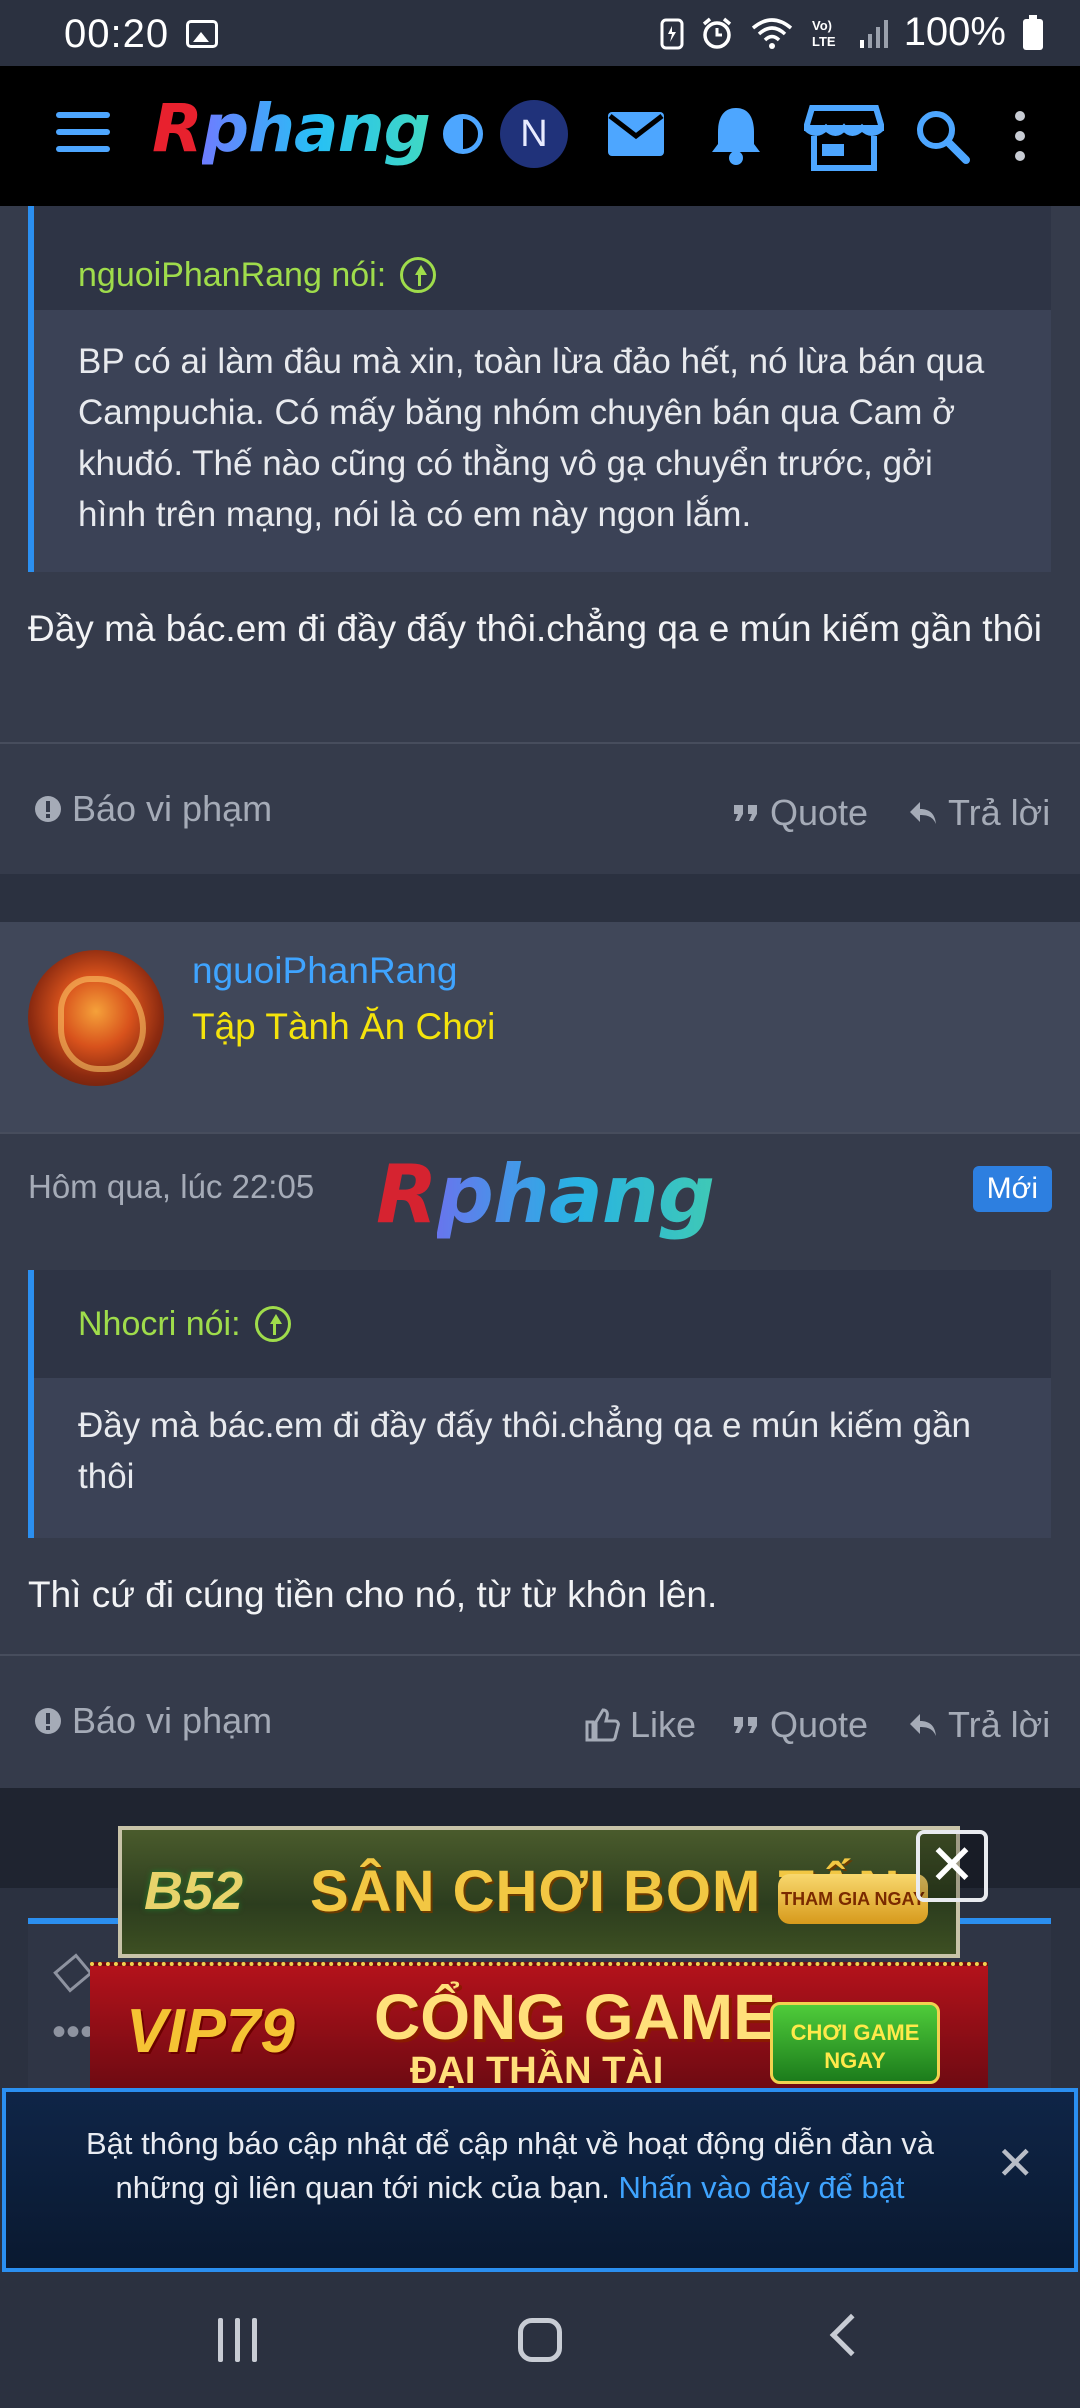  What do you see at coordinates (853, 1899) in the screenshot?
I see `ad-join-button: THAM GIA NGAY` at bounding box center [853, 1899].